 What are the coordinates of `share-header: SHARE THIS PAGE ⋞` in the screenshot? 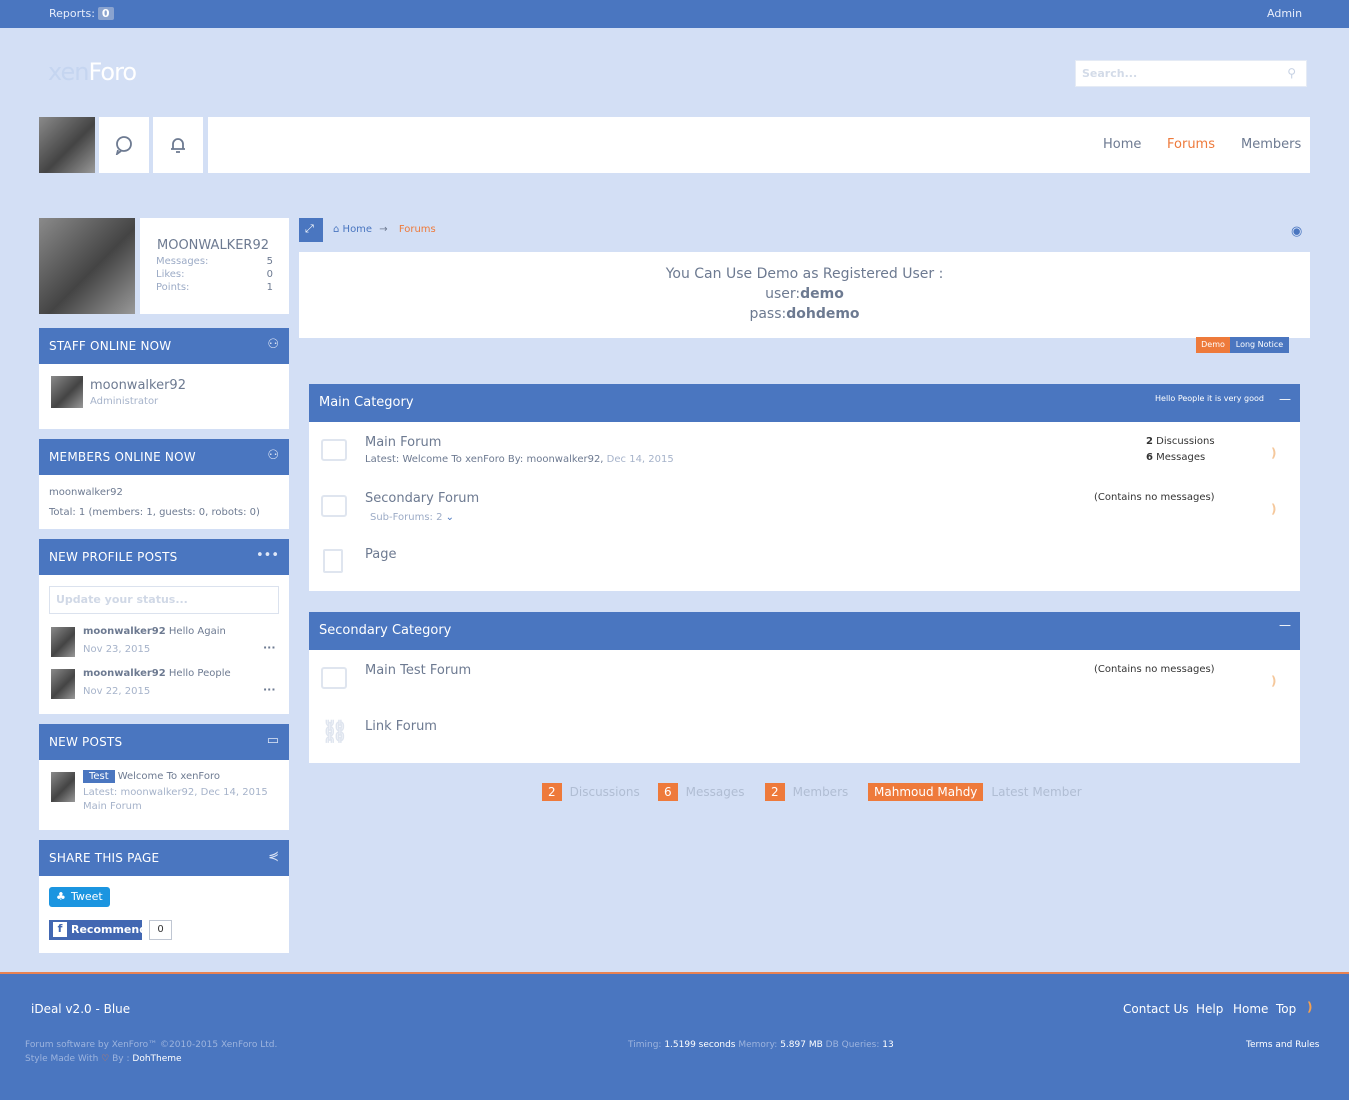 It's located at (164, 858).